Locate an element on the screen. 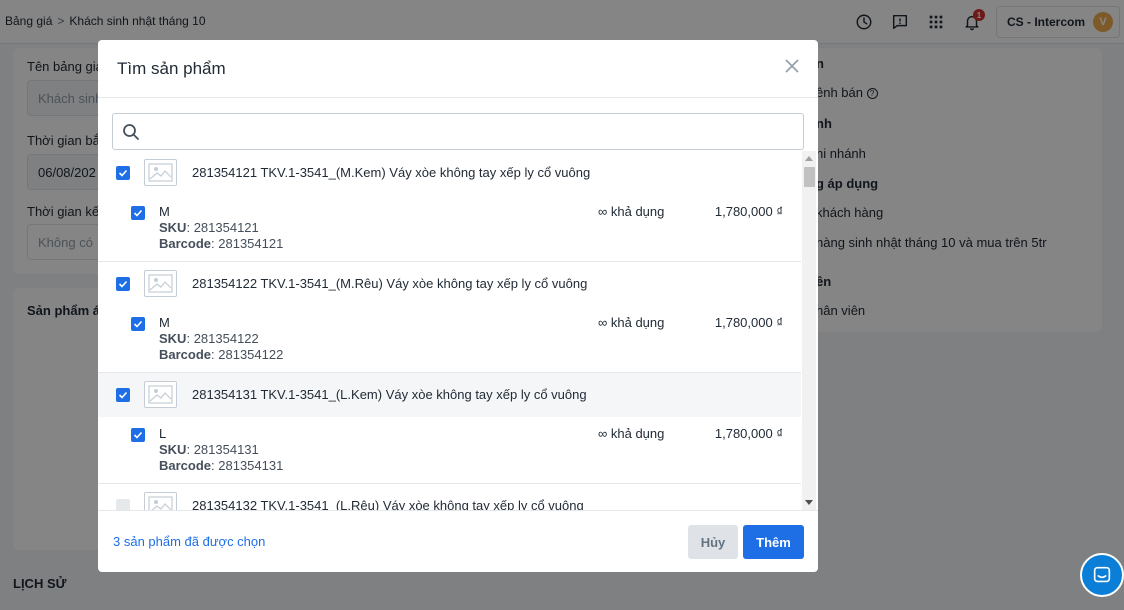 The image size is (1124, 610). variant-barcode: Barcode: 281354121 is located at coordinates (221, 243).